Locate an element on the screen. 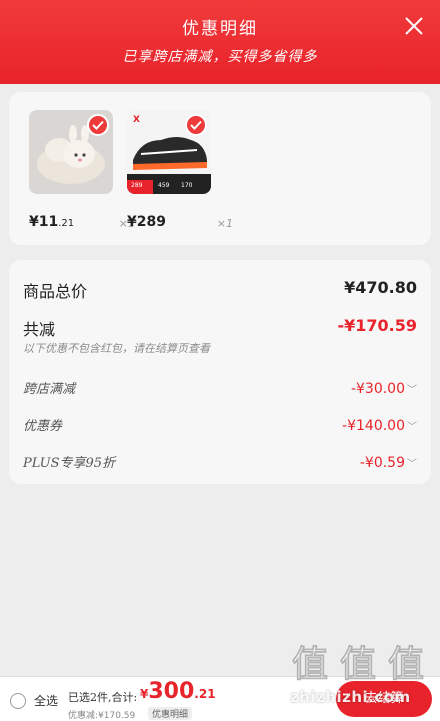 The image size is (440, 721). discount-detail-chip: 优惠明细 is located at coordinates (170, 713).